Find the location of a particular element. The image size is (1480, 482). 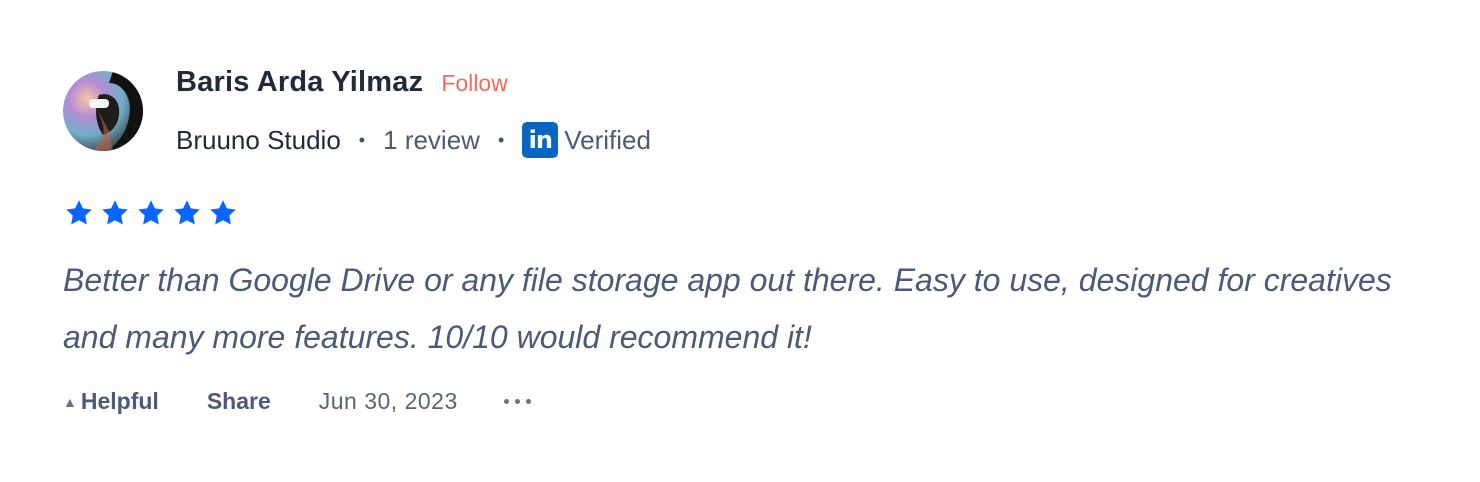

author-header: Baris Arda Yilmaz Follow is located at coordinates (342, 82).